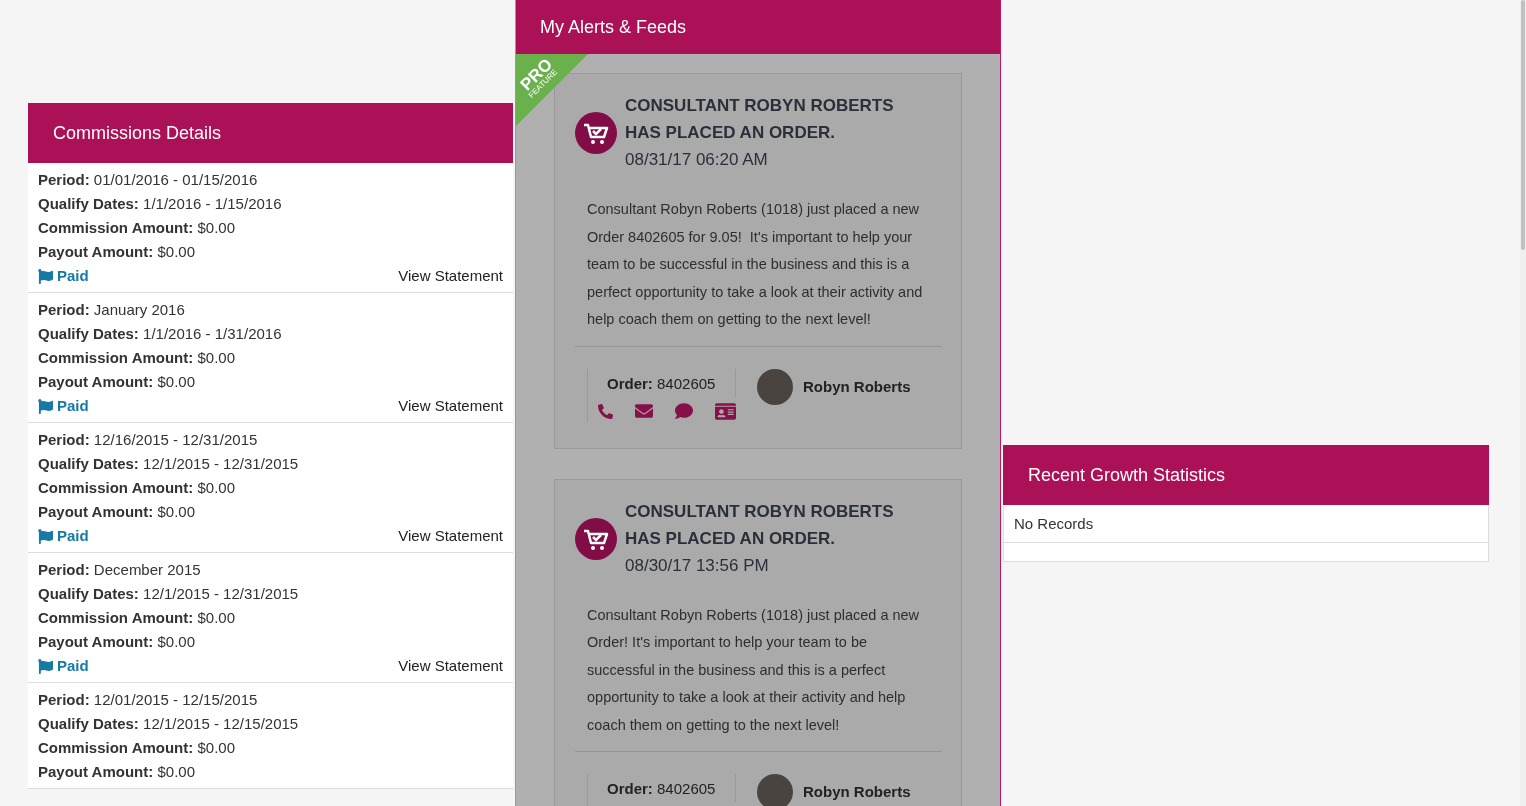 The width and height of the screenshot is (1526, 806). Describe the element at coordinates (270, 133) in the screenshot. I see `panel-title: Commissions Details` at that location.